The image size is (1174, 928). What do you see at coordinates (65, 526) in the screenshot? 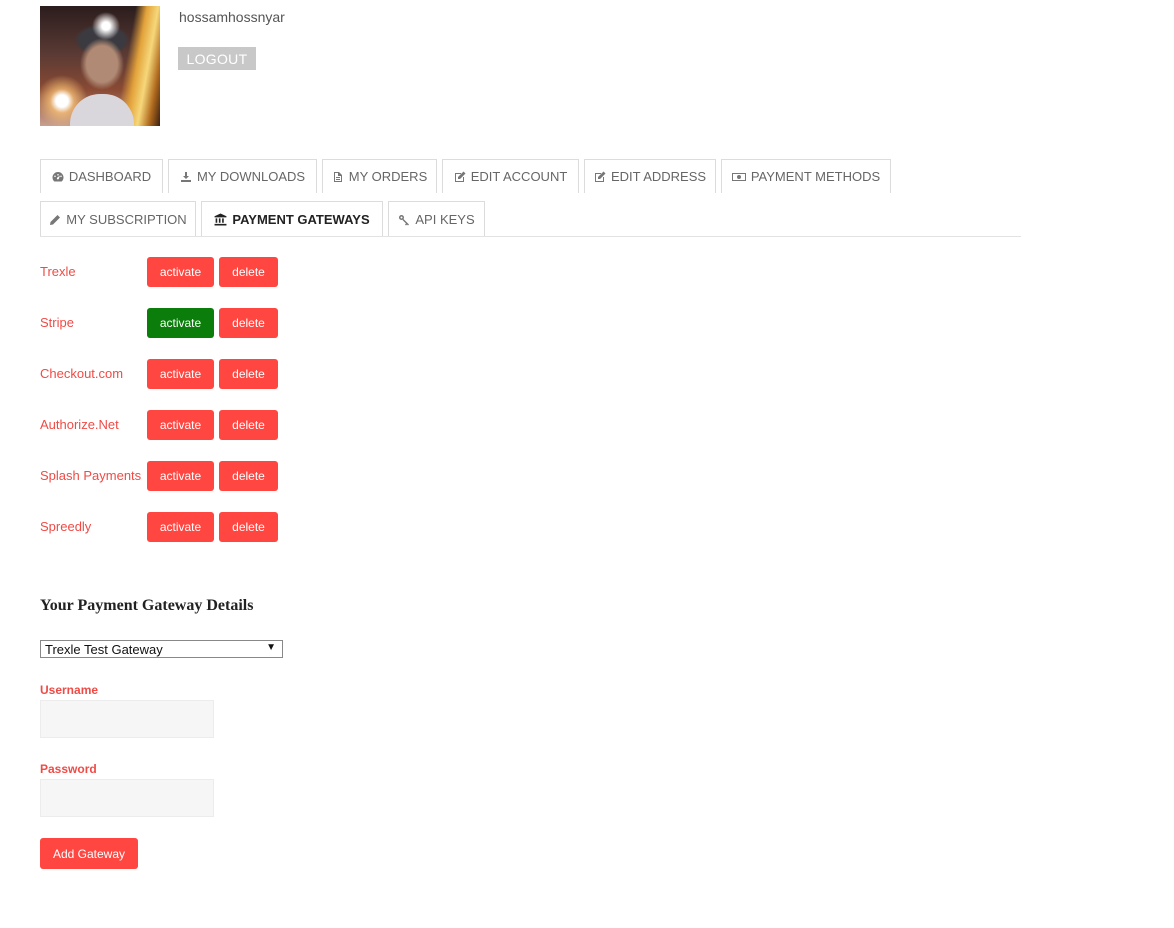
I see `gateway-name: Spreedly` at bounding box center [65, 526].